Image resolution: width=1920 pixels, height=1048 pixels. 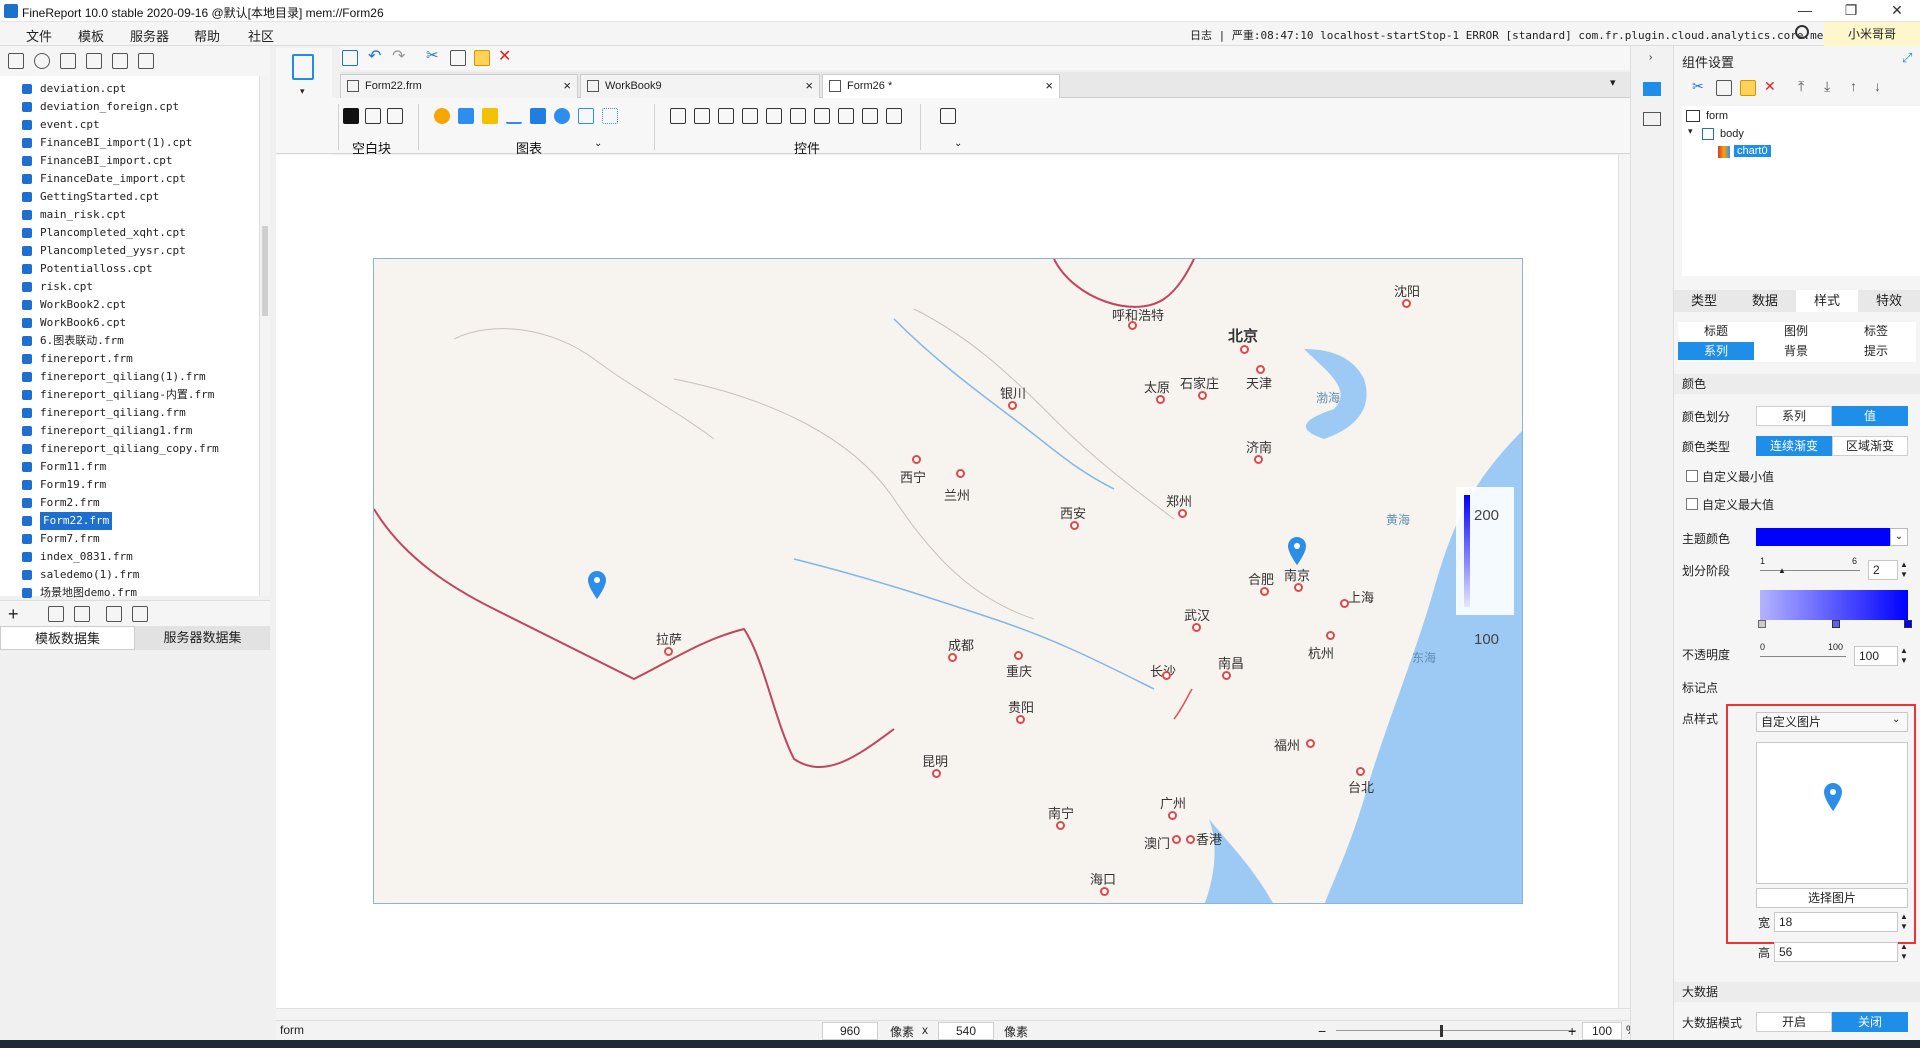 What do you see at coordinates (459, 86) in the screenshot?
I see `tab-form22: Form22.frm ×` at bounding box center [459, 86].